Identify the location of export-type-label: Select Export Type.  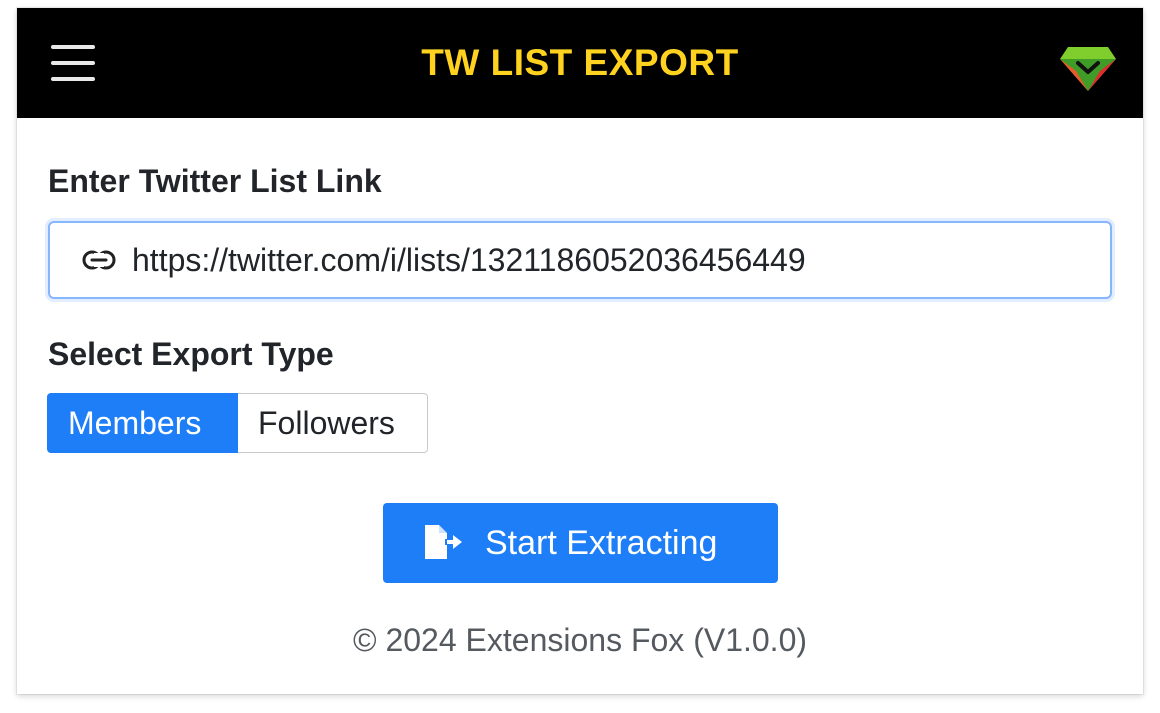
(191, 354).